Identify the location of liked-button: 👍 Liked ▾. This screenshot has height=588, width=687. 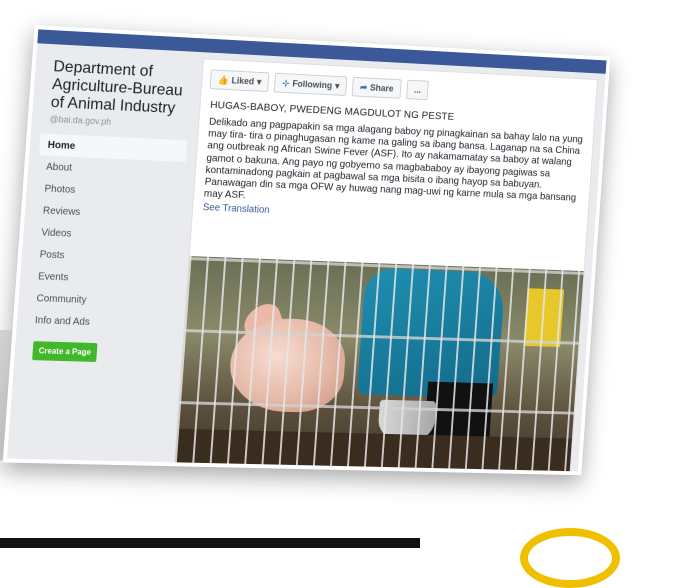
(239, 81).